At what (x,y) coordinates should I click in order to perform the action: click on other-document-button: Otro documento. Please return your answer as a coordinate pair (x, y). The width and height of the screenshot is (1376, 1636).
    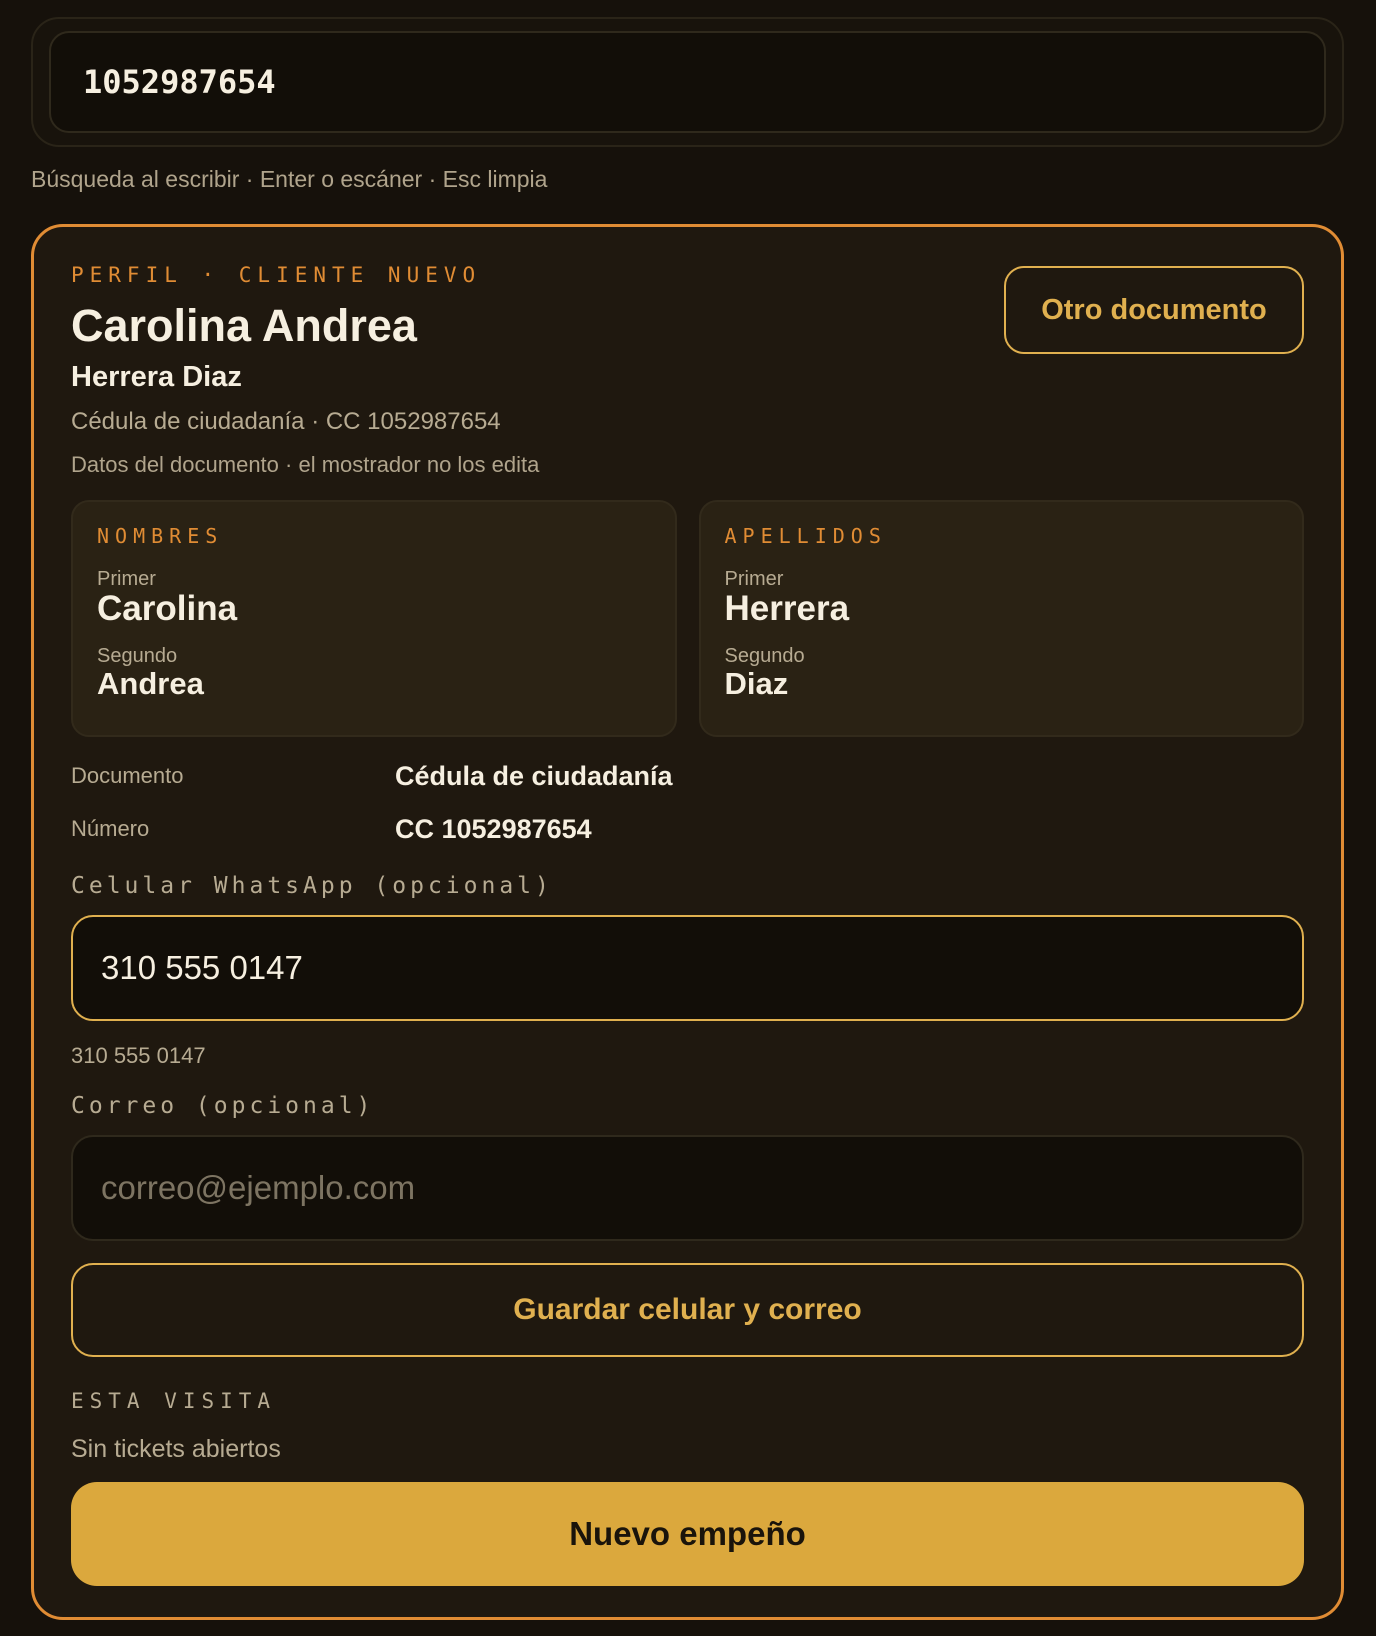
    Looking at the image, I should click on (1154, 310).